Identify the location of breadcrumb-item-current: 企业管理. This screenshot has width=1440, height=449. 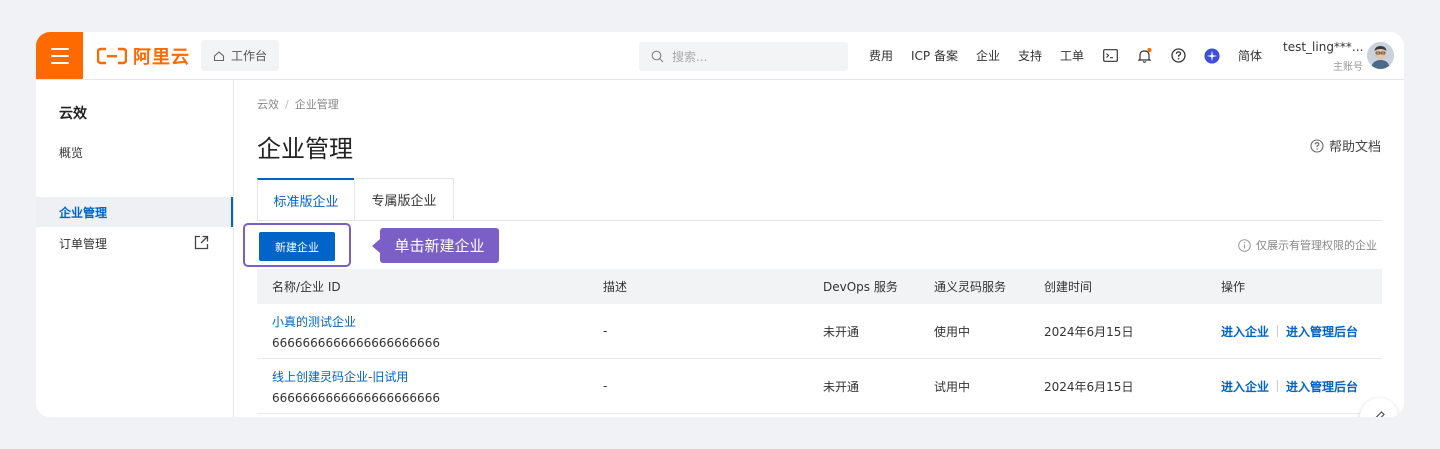
(316, 104).